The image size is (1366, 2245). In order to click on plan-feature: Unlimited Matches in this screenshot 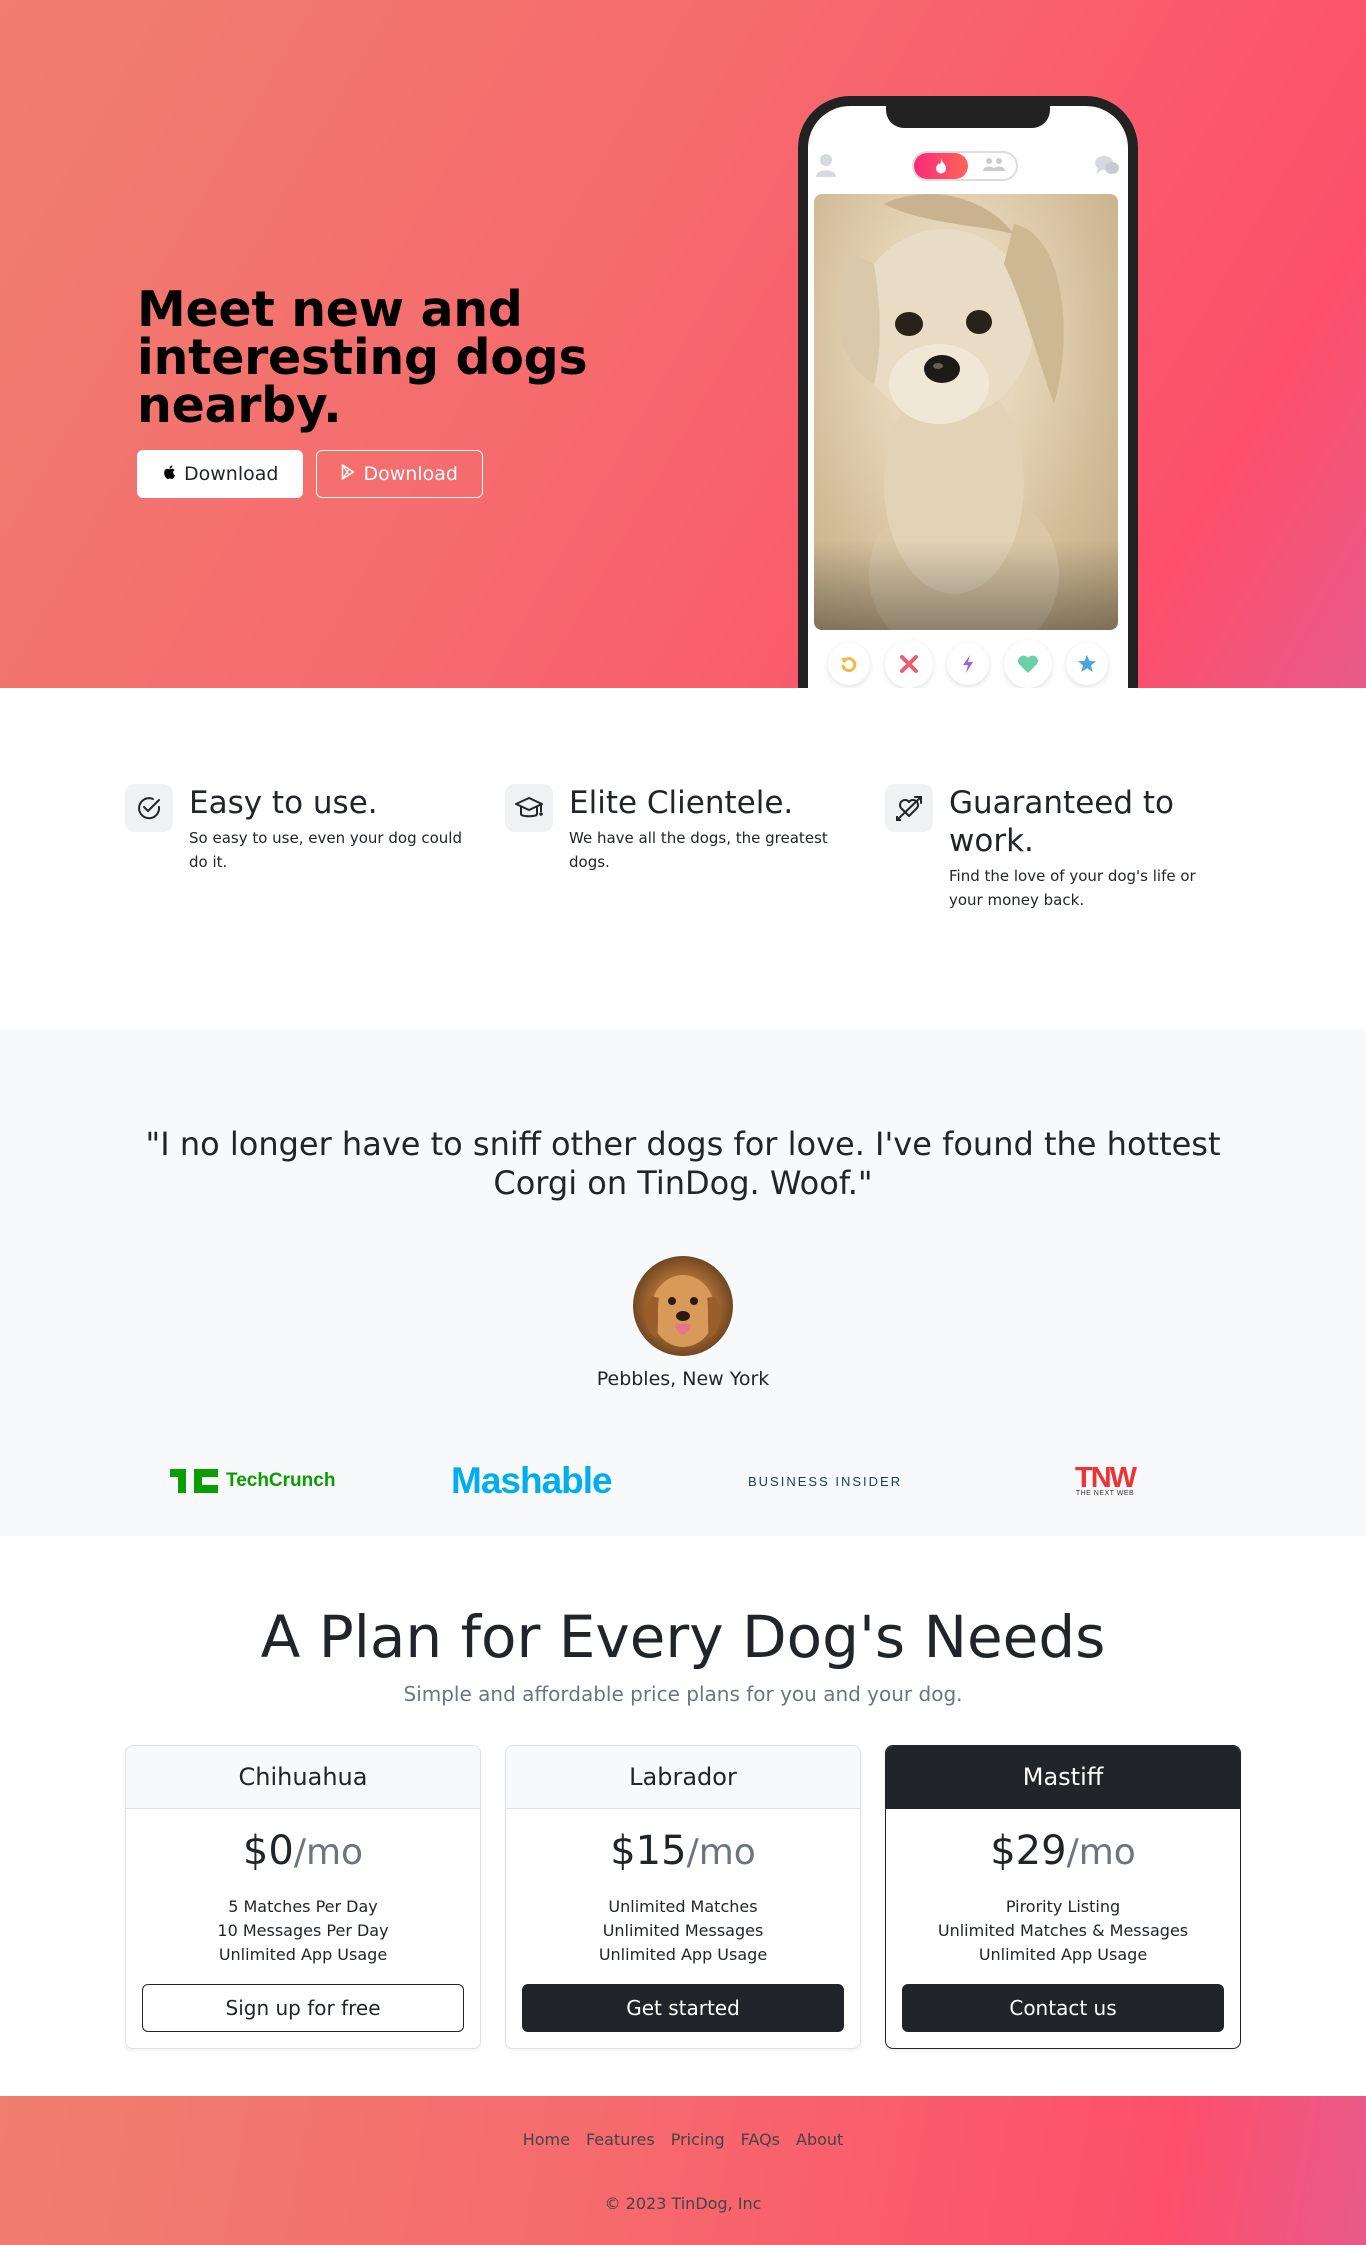, I will do `click(683, 1906)`.